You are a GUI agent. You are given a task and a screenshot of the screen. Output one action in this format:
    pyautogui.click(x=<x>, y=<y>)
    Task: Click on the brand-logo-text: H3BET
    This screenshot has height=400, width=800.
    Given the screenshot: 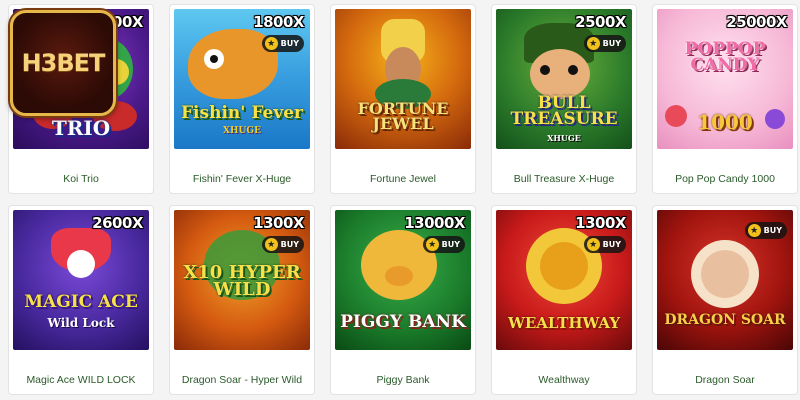 What is the action you would take?
    pyautogui.click(x=63, y=63)
    